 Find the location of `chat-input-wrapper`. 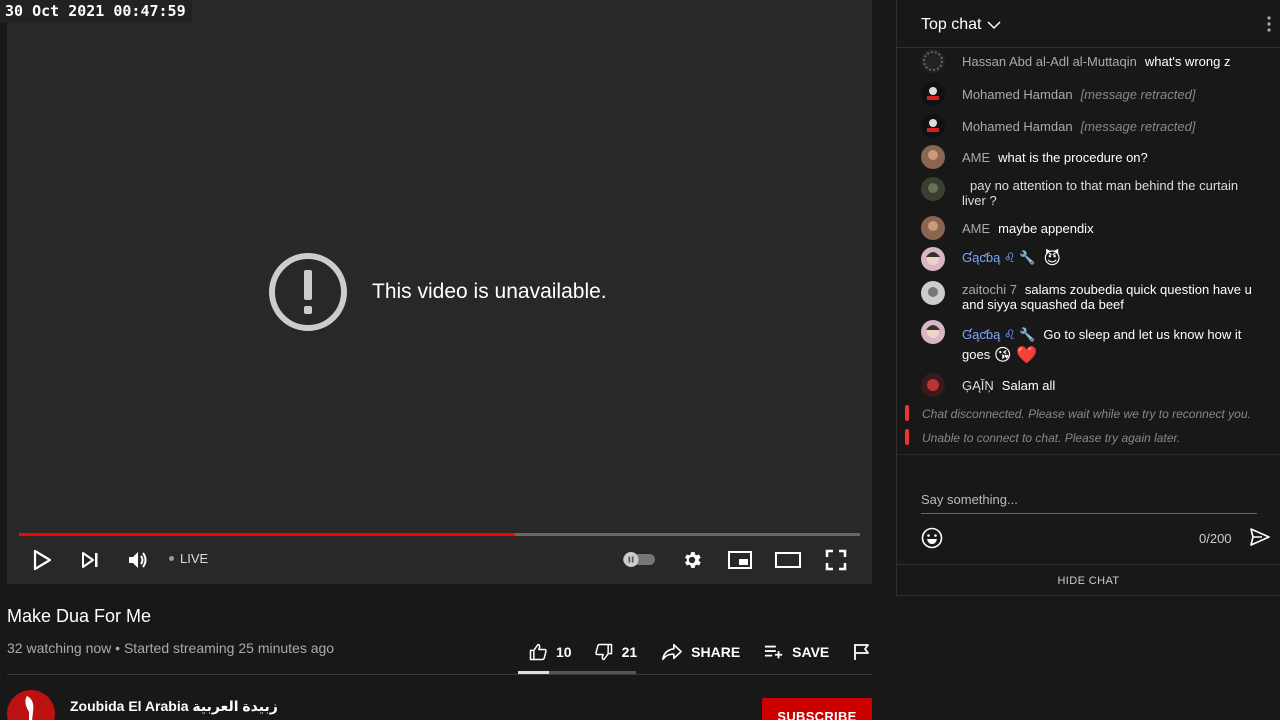

chat-input-wrapper is located at coordinates (1089, 503).